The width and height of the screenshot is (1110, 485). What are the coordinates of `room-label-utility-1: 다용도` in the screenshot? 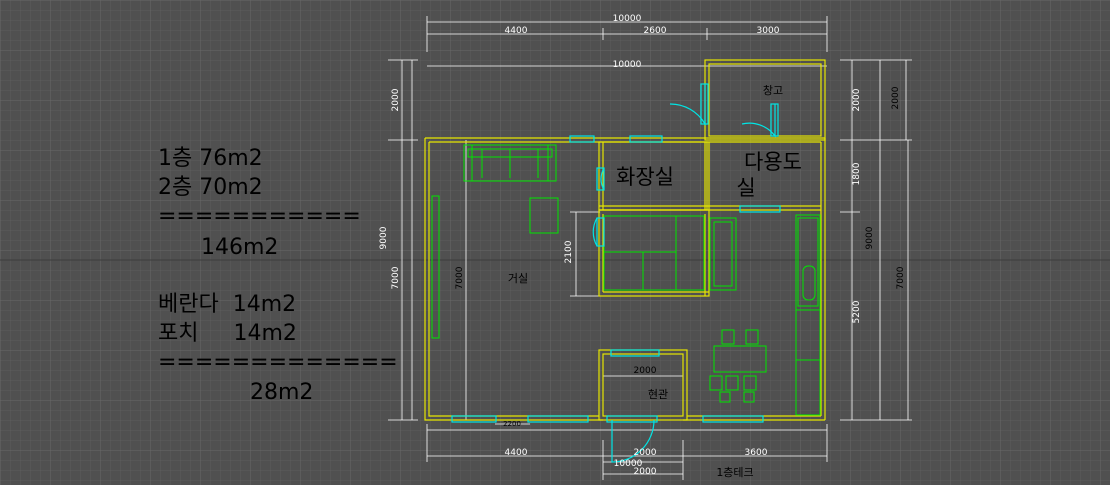 It's located at (773, 162).